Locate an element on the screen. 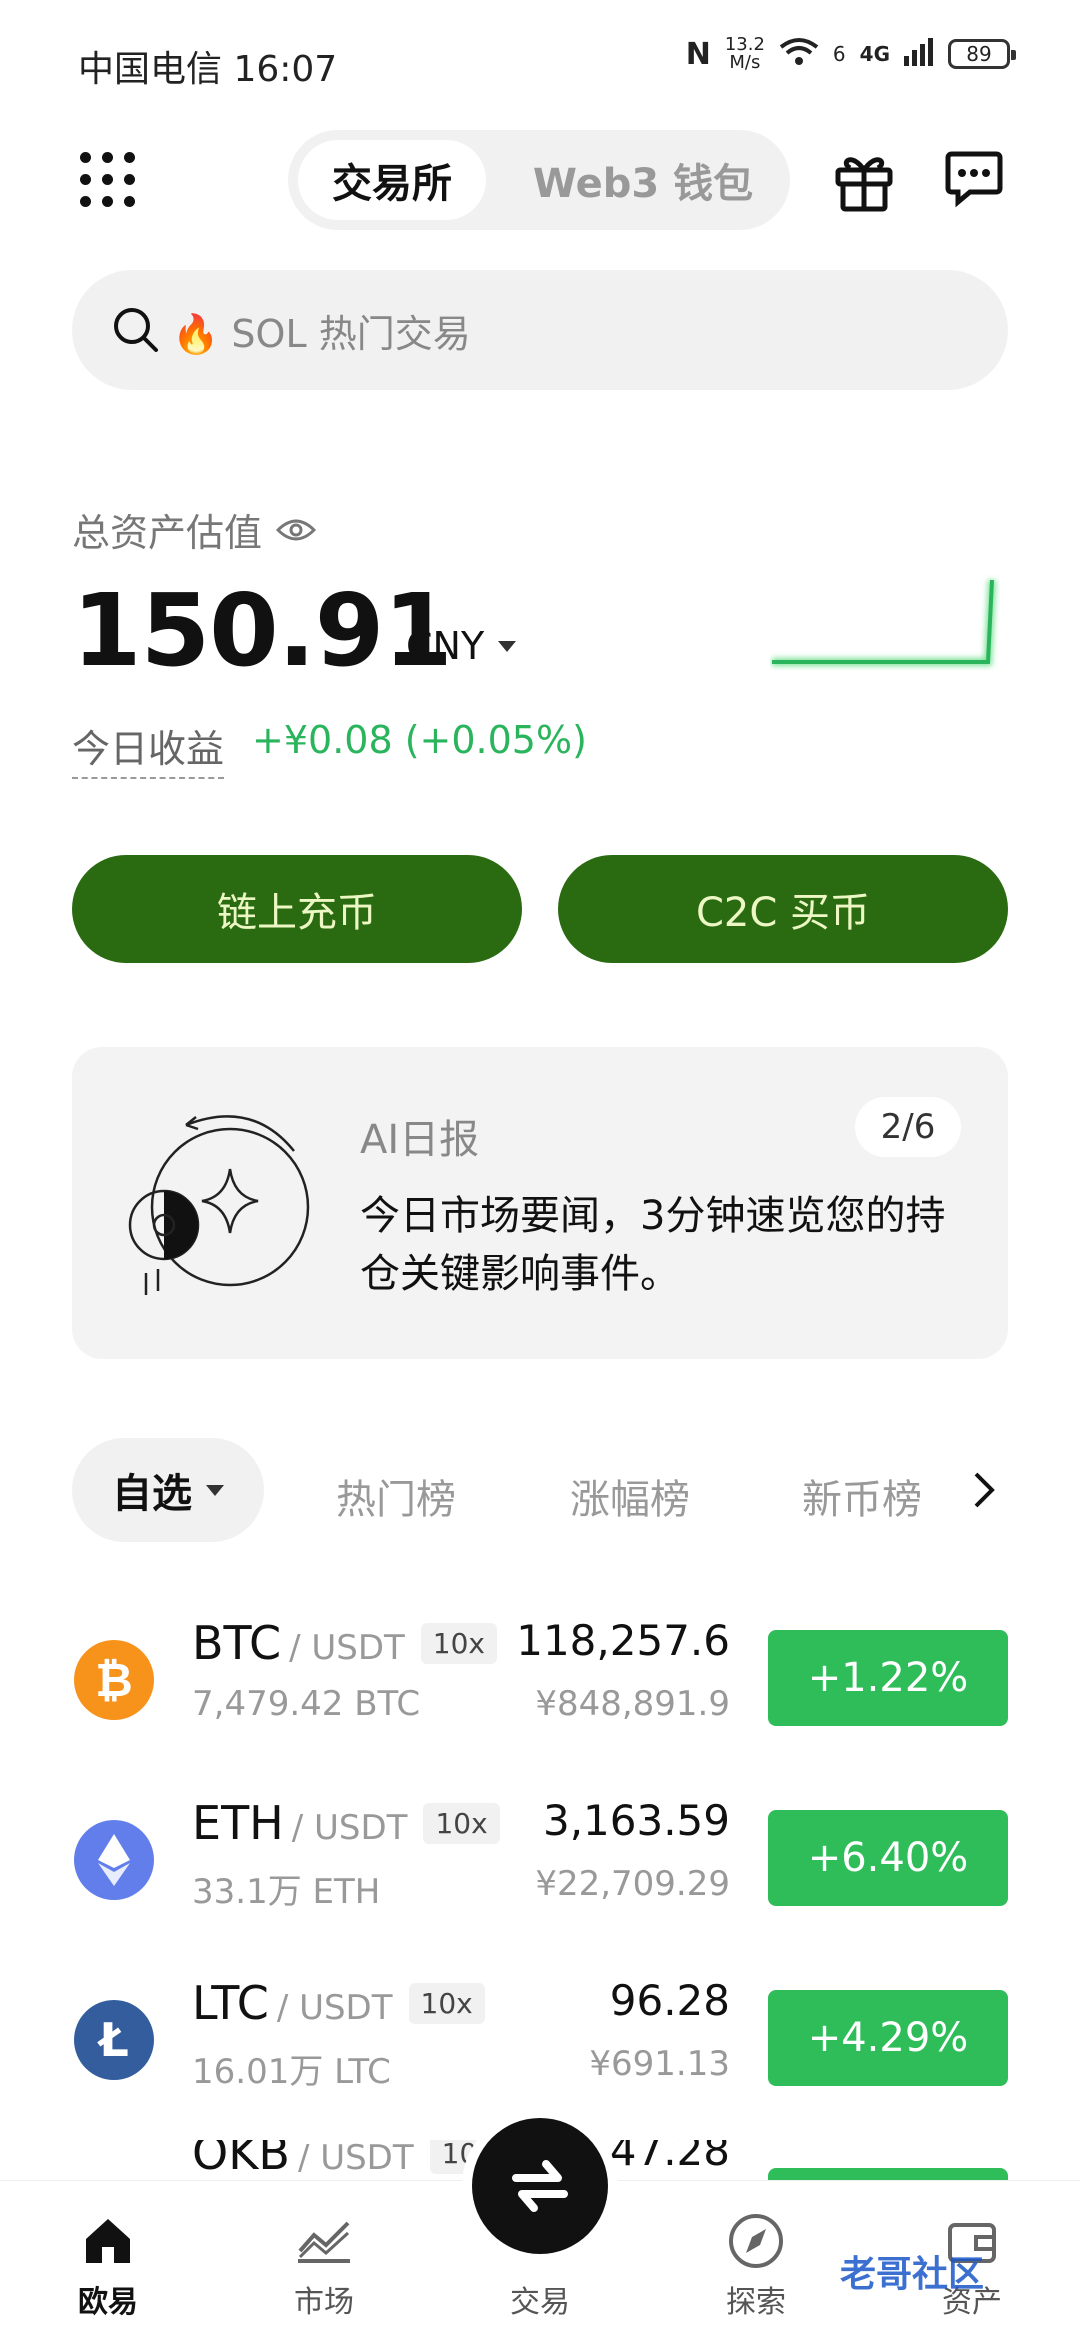 The width and height of the screenshot is (1080, 2341). nav-market: 市场 is located at coordinates (324, 2261).